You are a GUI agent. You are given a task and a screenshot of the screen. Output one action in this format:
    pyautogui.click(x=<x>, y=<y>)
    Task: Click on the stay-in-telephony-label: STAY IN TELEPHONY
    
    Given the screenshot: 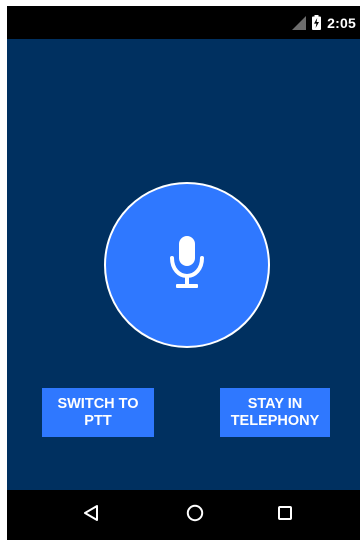 What is the action you would take?
    pyautogui.click(x=275, y=412)
    